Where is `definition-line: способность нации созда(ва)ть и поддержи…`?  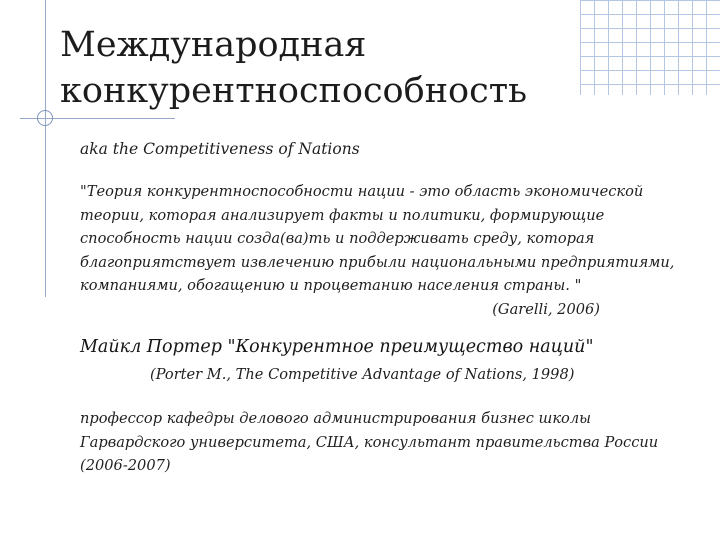 definition-line: способность нации созда(ва)ть и поддержи… is located at coordinates (337, 238).